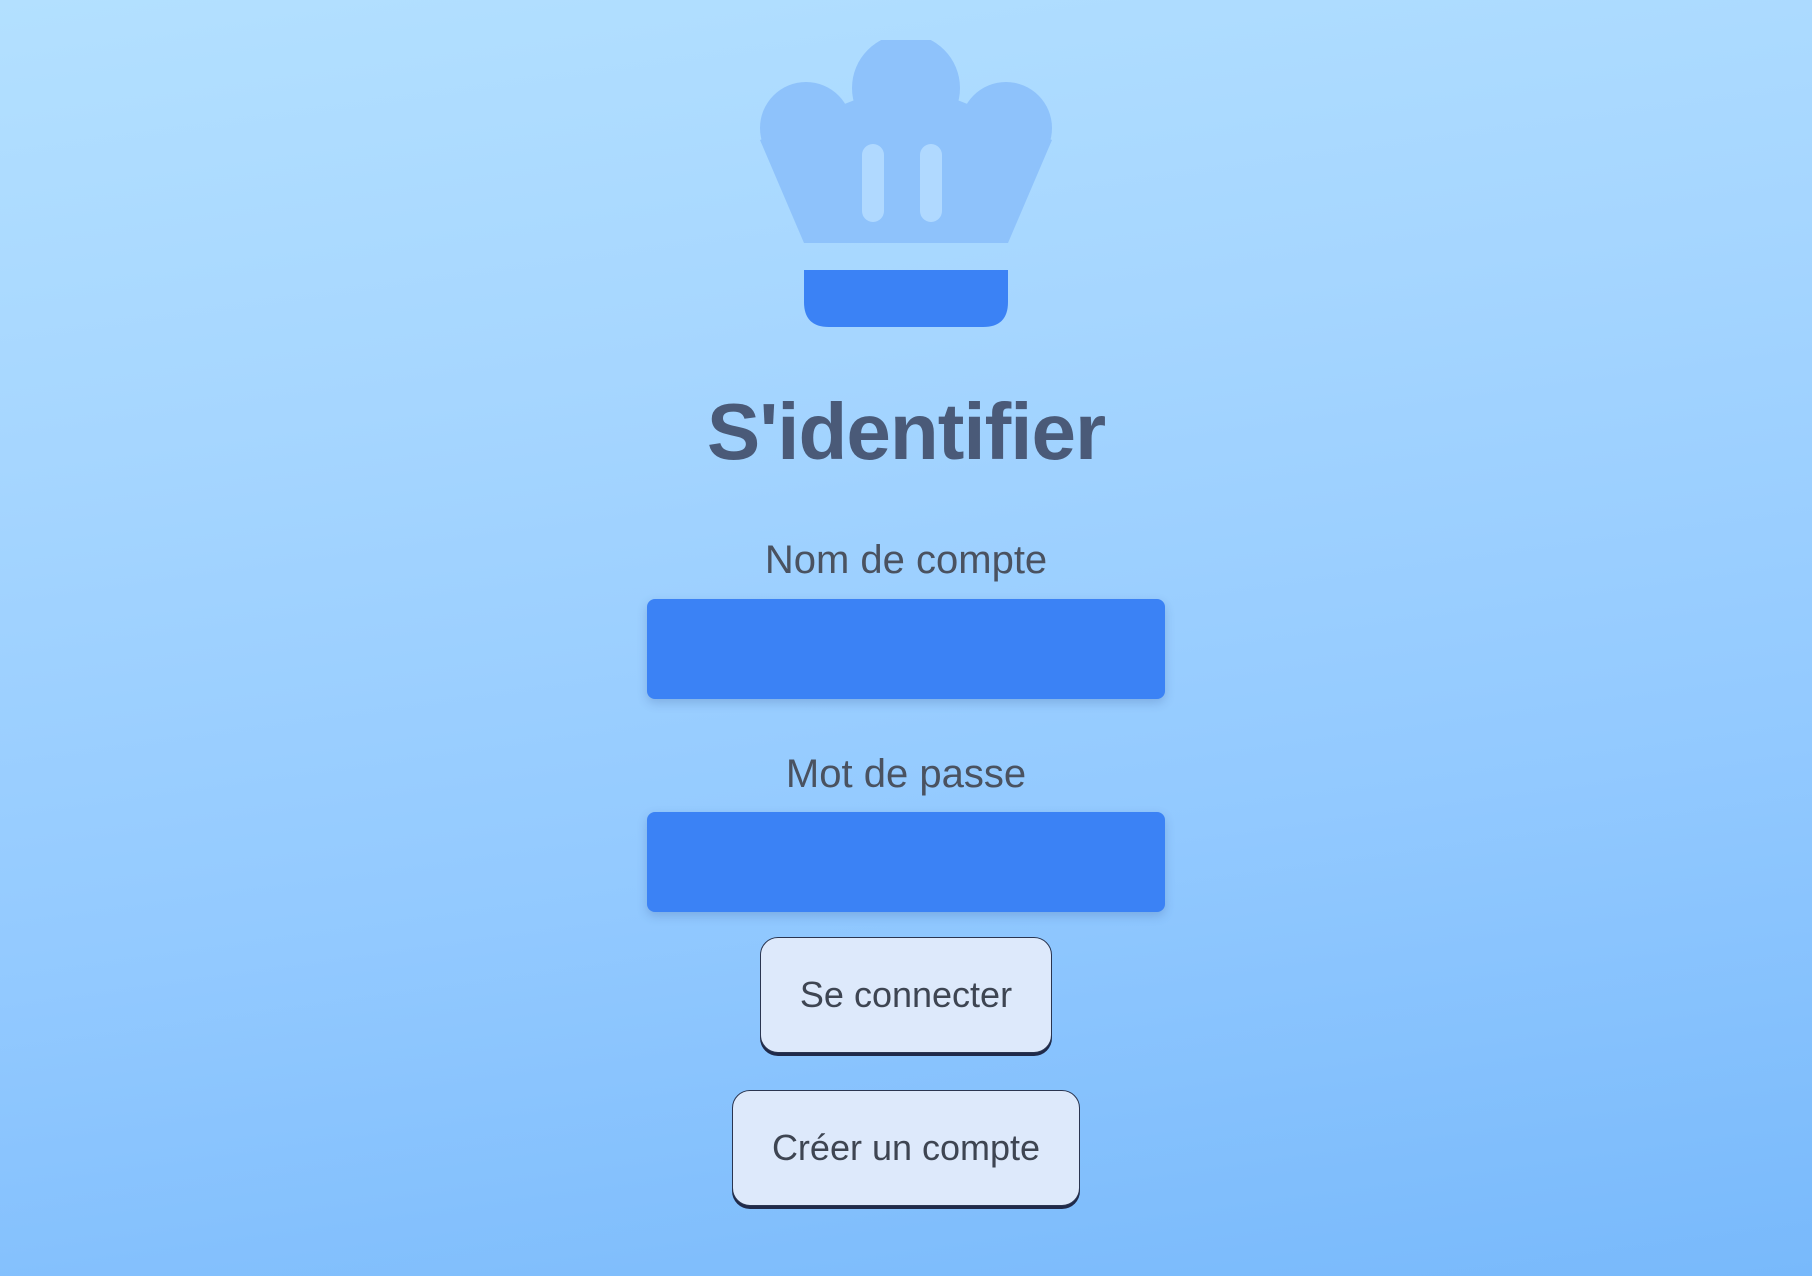 The width and height of the screenshot is (1812, 1276). What do you see at coordinates (906, 1148) in the screenshot?
I see `create-account-button: Créer un compte` at bounding box center [906, 1148].